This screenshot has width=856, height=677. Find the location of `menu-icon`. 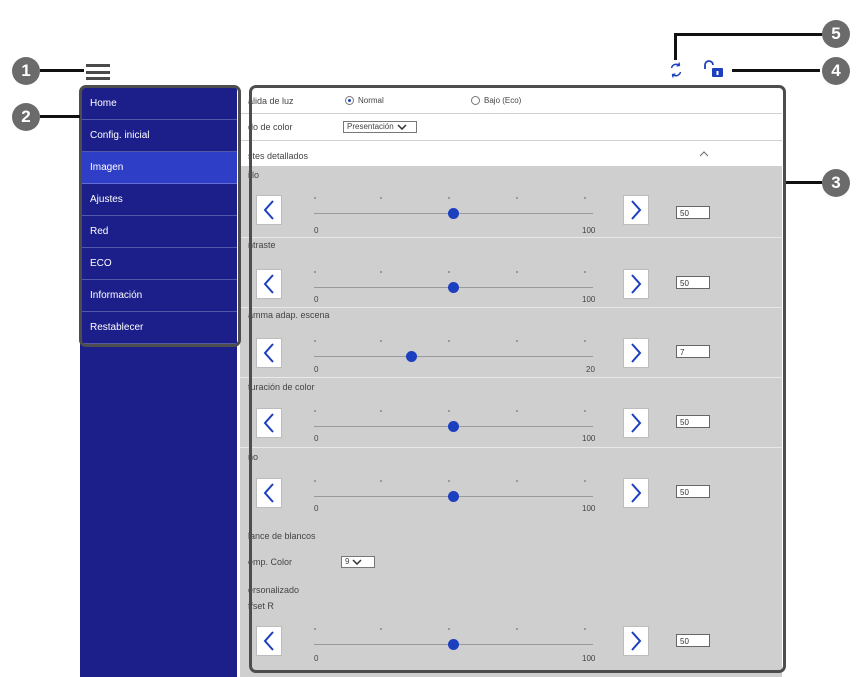

menu-icon is located at coordinates (98, 72).